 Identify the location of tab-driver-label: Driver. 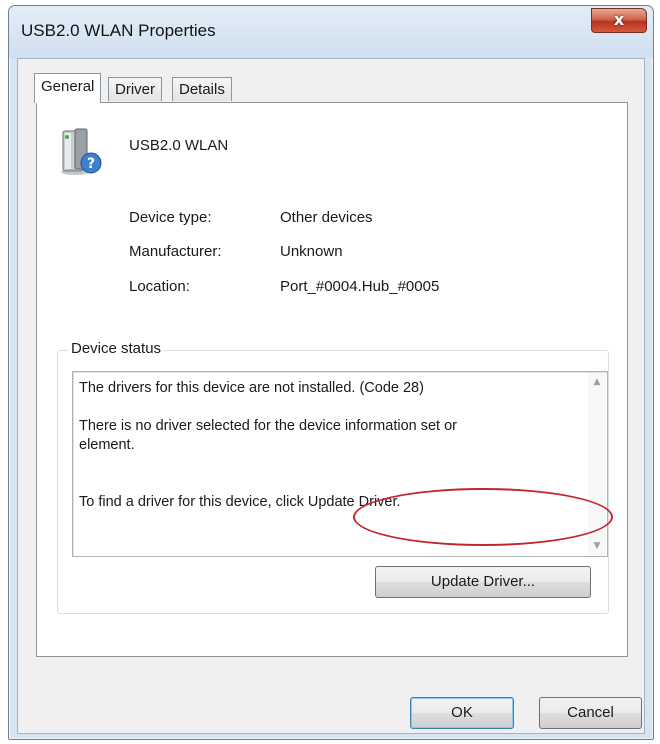
(135, 89).